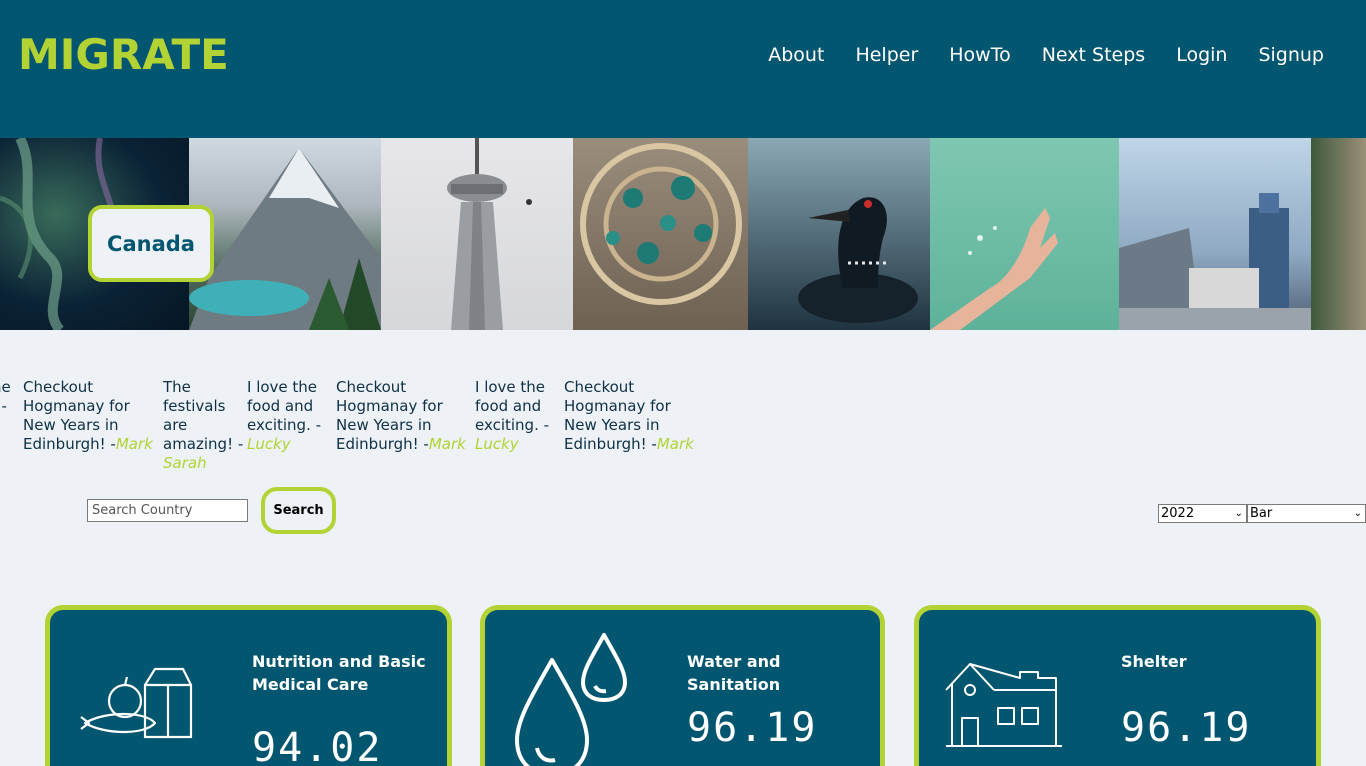 The image size is (1366, 766). What do you see at coordinates (185, 463) in the screenshot?
I see `testimonial-author: Sarah` at bounding box center [185, 463].